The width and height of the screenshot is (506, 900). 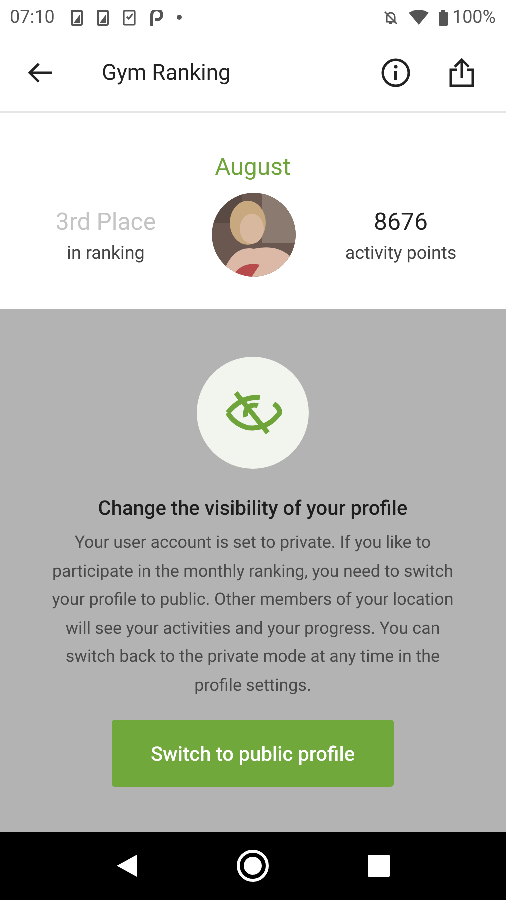 I want to click on battery-percent: 100%, so click(x=474, y=18).